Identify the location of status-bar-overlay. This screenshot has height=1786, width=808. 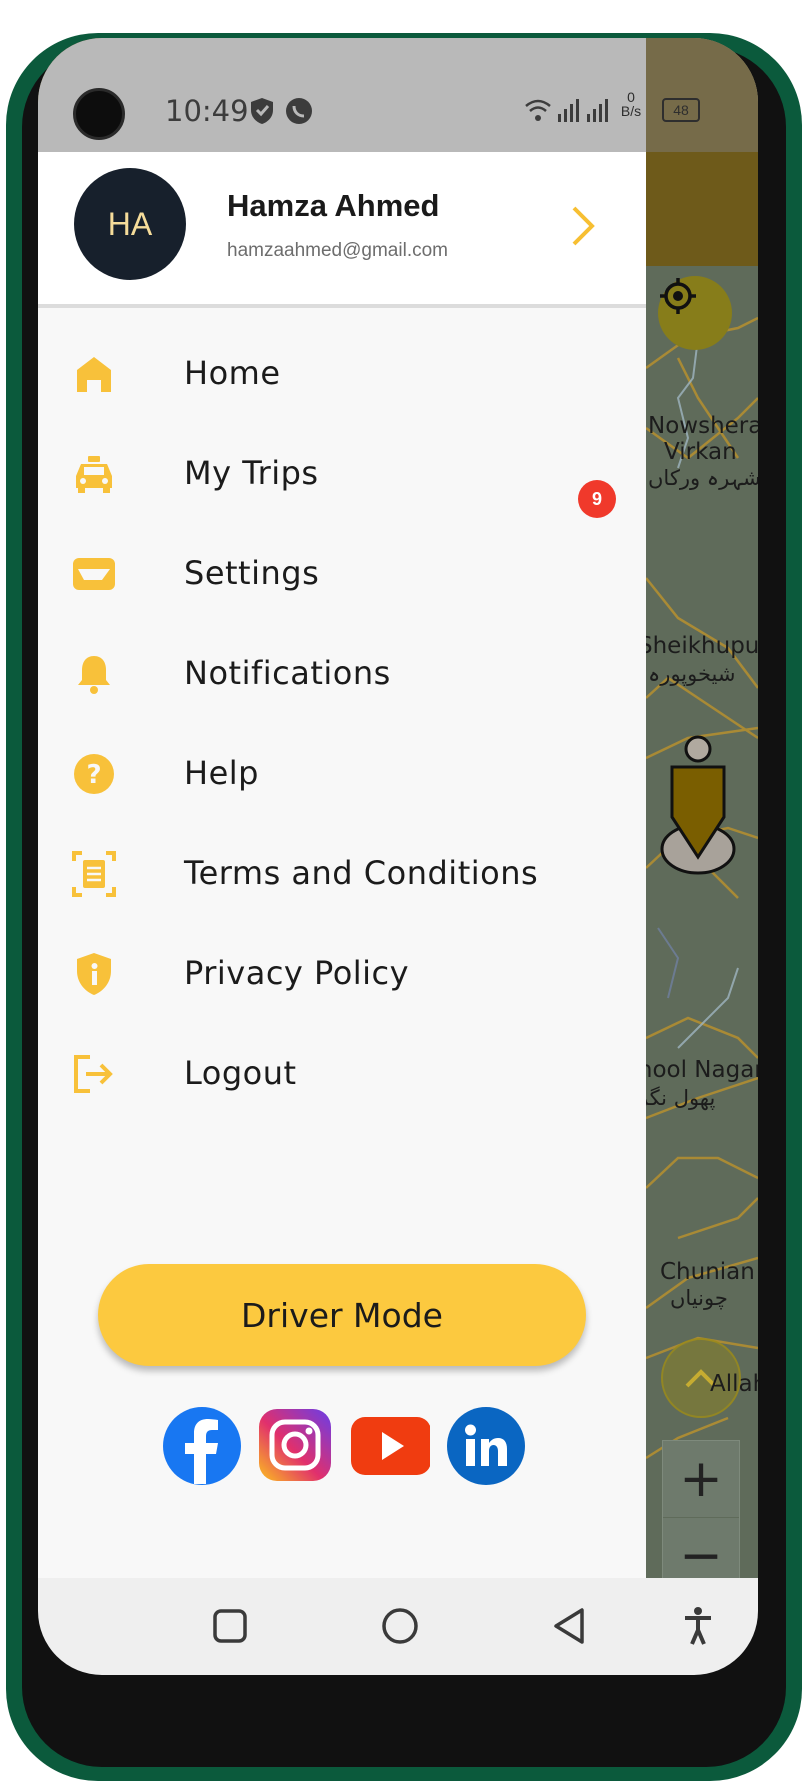
(702, 95).